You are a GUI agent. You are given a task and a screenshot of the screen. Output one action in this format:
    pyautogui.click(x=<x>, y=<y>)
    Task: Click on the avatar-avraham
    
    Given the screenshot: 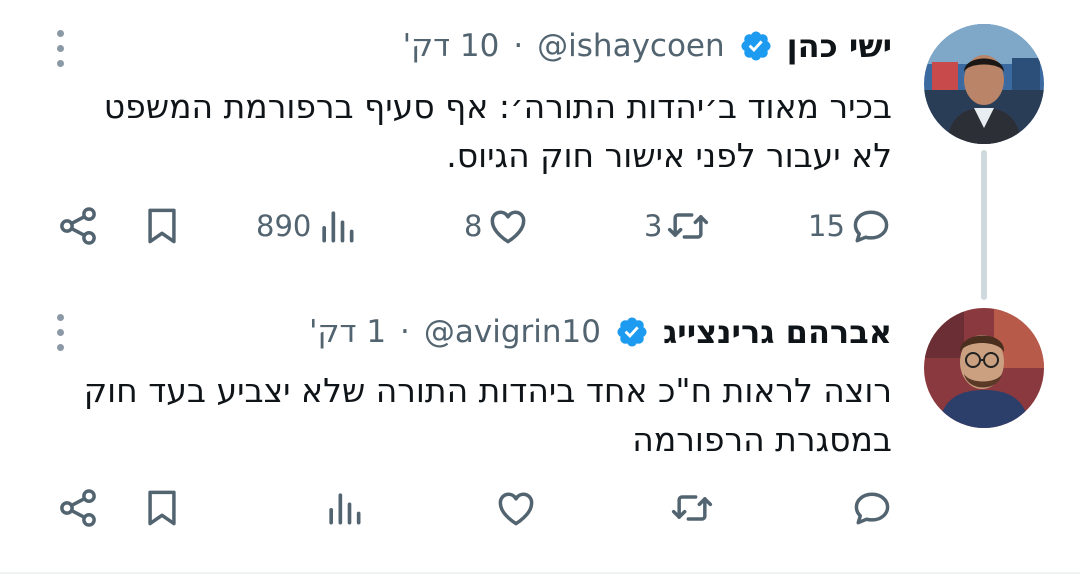 What is the action you would take?
    pyautogui.click(x=984, y=368)
    